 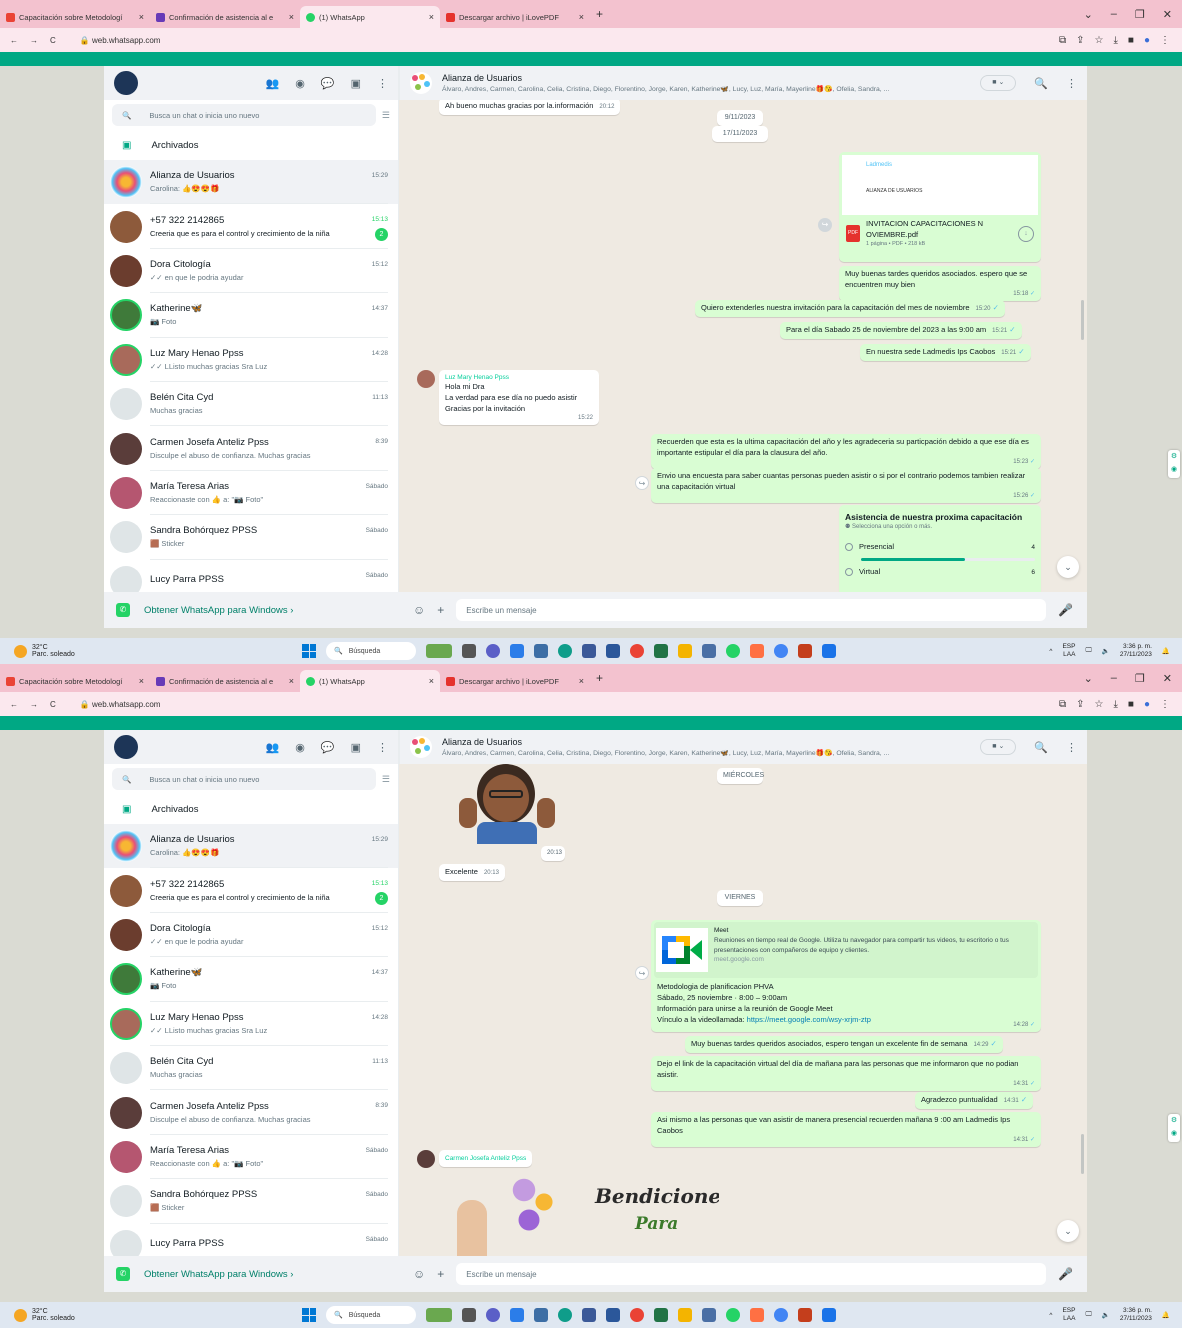 What do you see at coordinates (685, 1315) in the screenshot?
I see `folder-icon` at bounding box center [685, 1315].